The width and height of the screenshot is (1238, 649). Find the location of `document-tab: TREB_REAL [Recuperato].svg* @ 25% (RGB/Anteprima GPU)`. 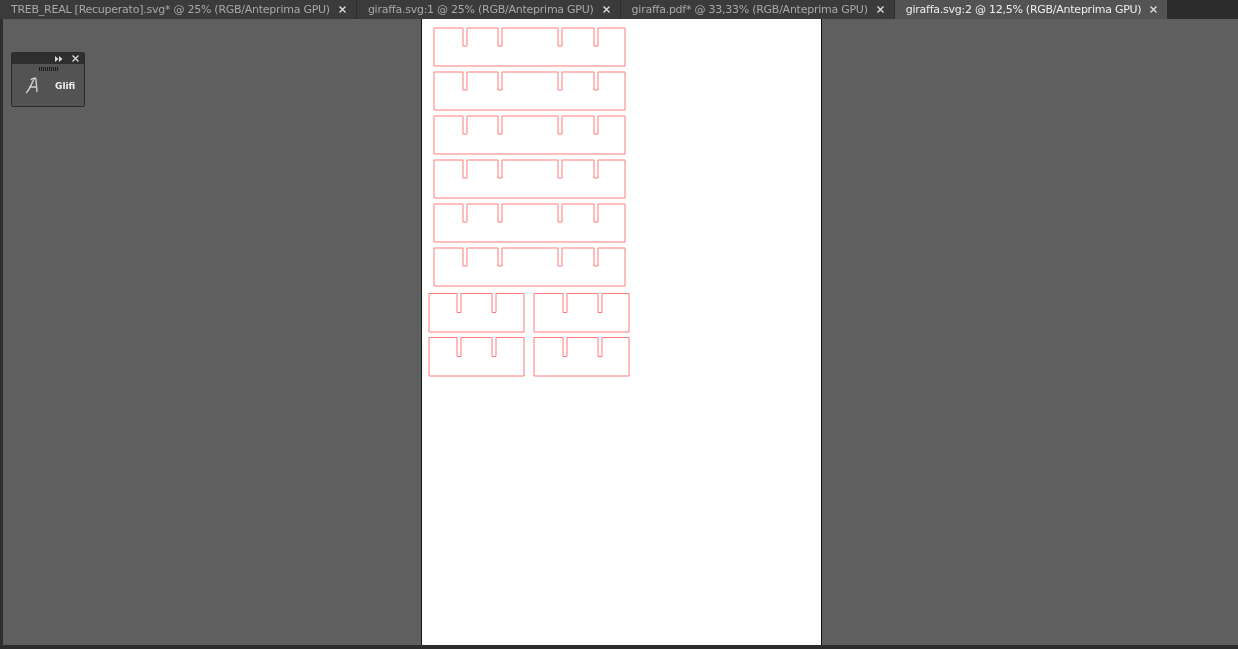

document-tab: TREB_REAL [Recuperato].svg* @ 25% (RGB/Anteprima GPU) is located at coordinates (178, 9).